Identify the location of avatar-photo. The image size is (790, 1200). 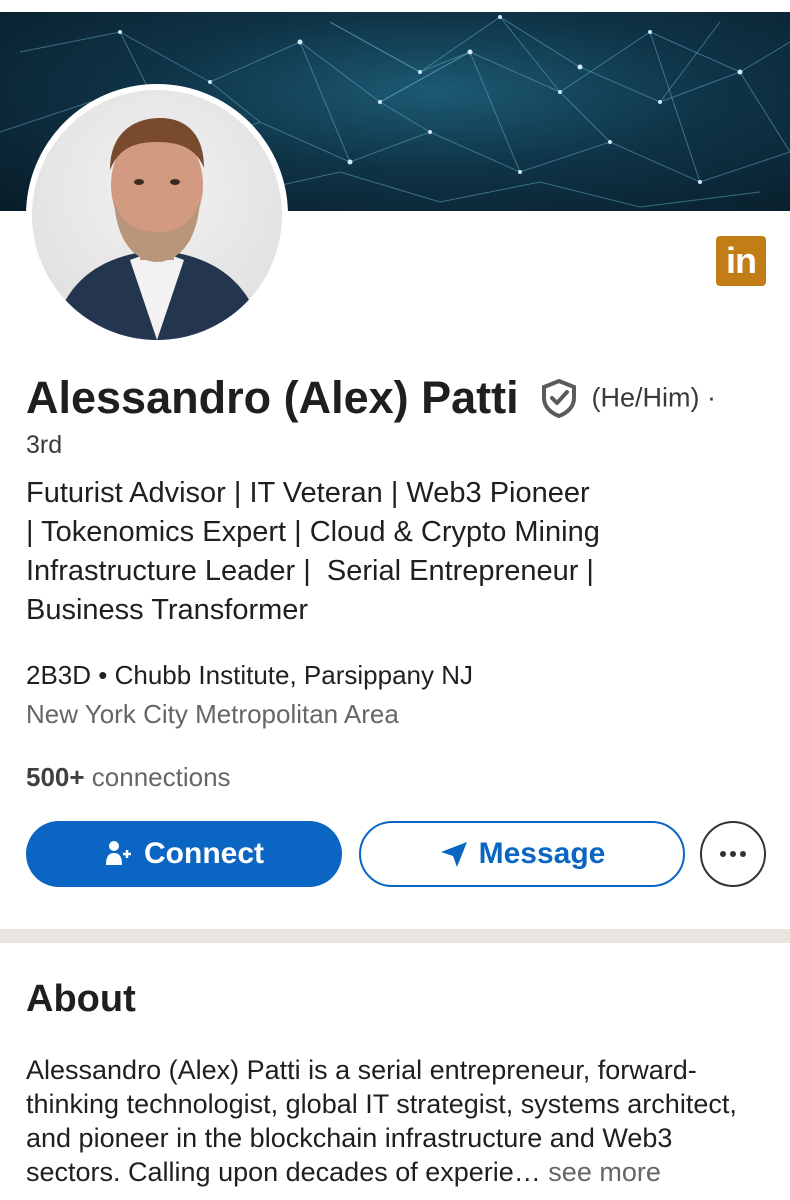
(157, 215).